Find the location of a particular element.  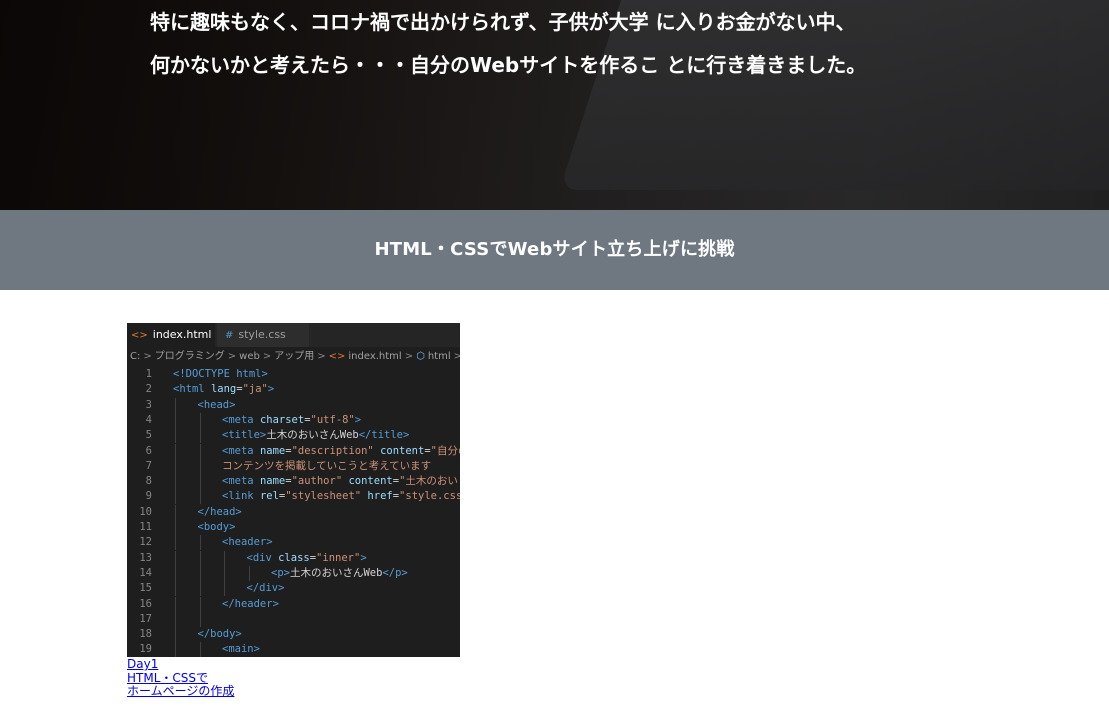

code-text: <html lang="ja"> is located at coordinates (223, 389).